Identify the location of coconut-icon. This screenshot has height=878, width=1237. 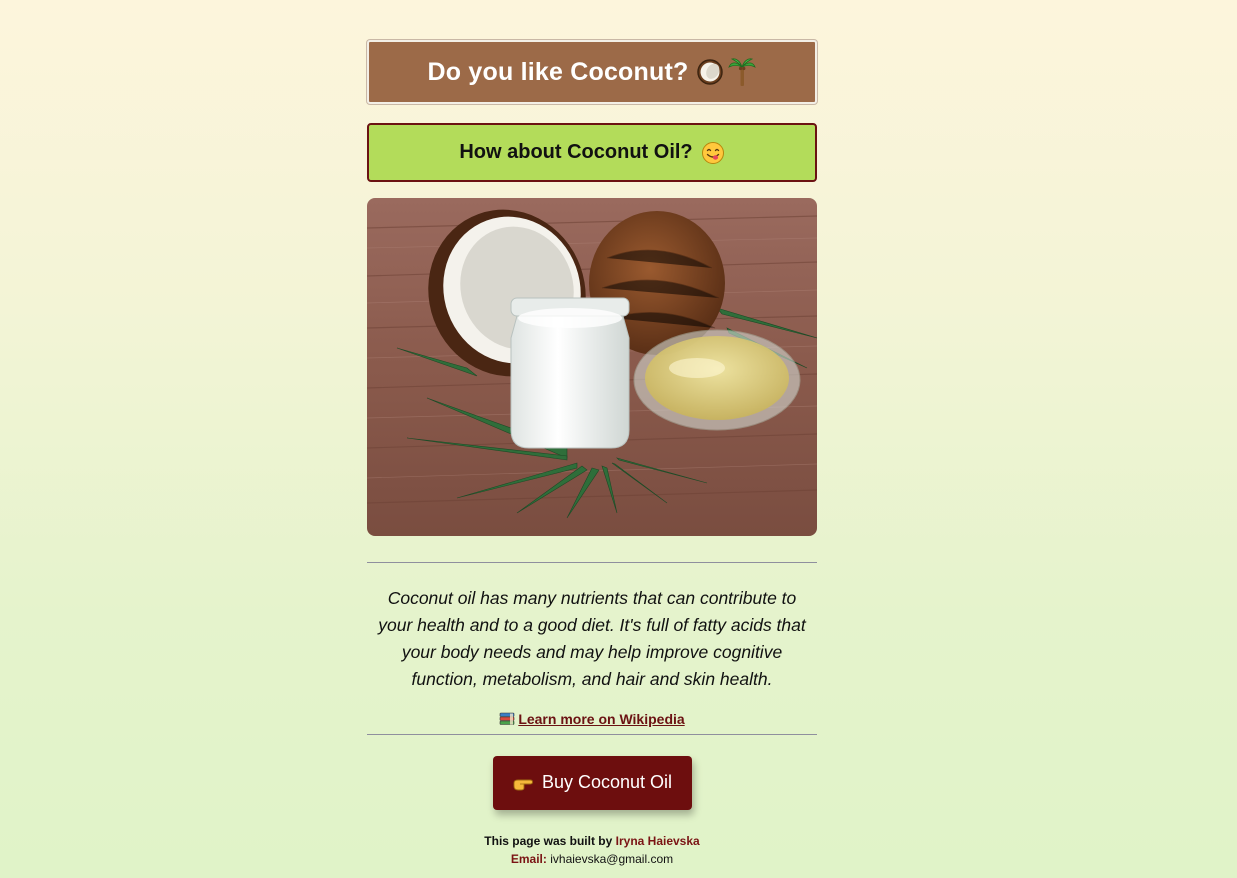
(710, 72).